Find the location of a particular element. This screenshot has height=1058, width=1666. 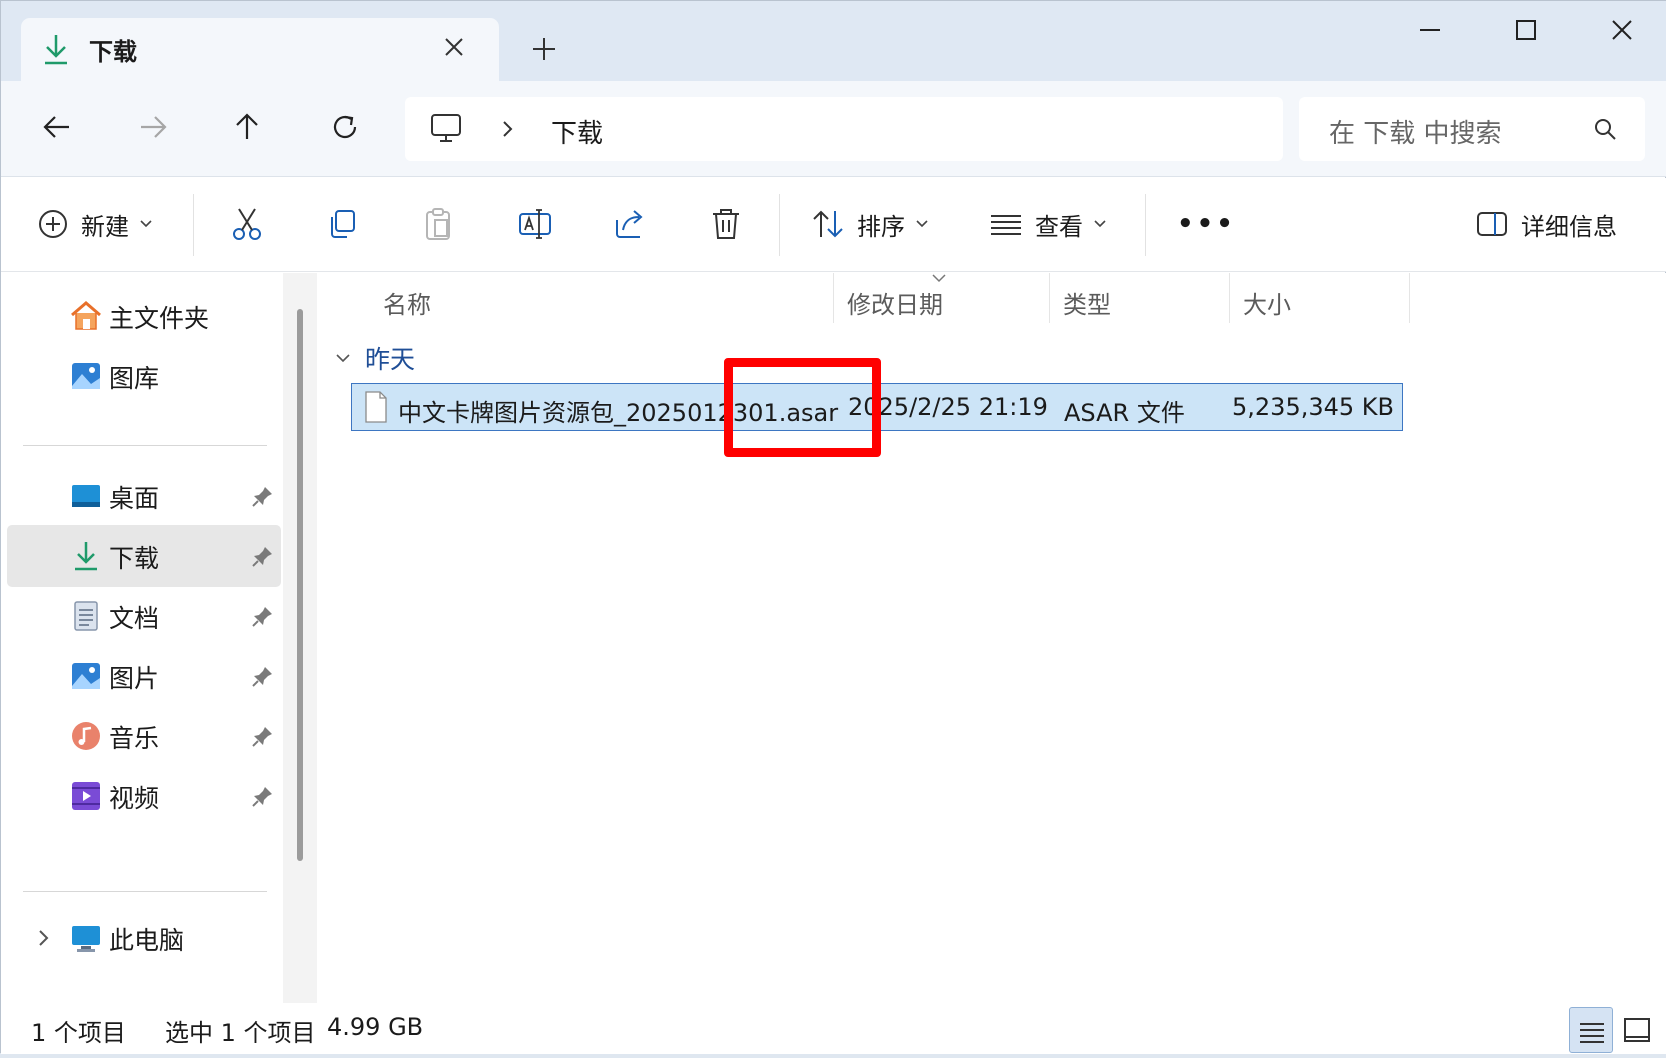

rename-icon is located at coordinates (535, 224).